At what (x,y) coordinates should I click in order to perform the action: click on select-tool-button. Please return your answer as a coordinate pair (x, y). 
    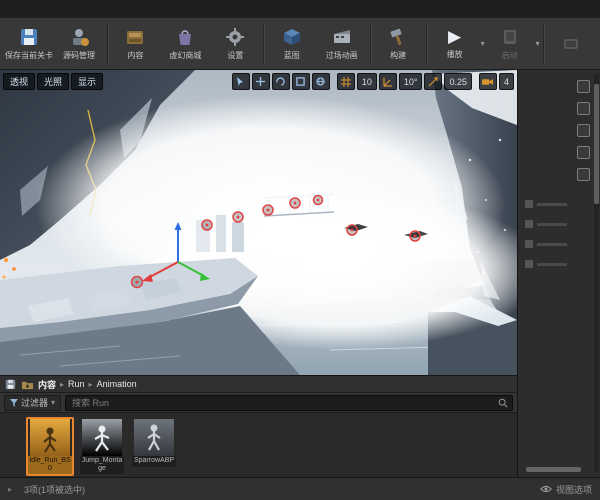
    Looking at the image, I should click on (240, 81).